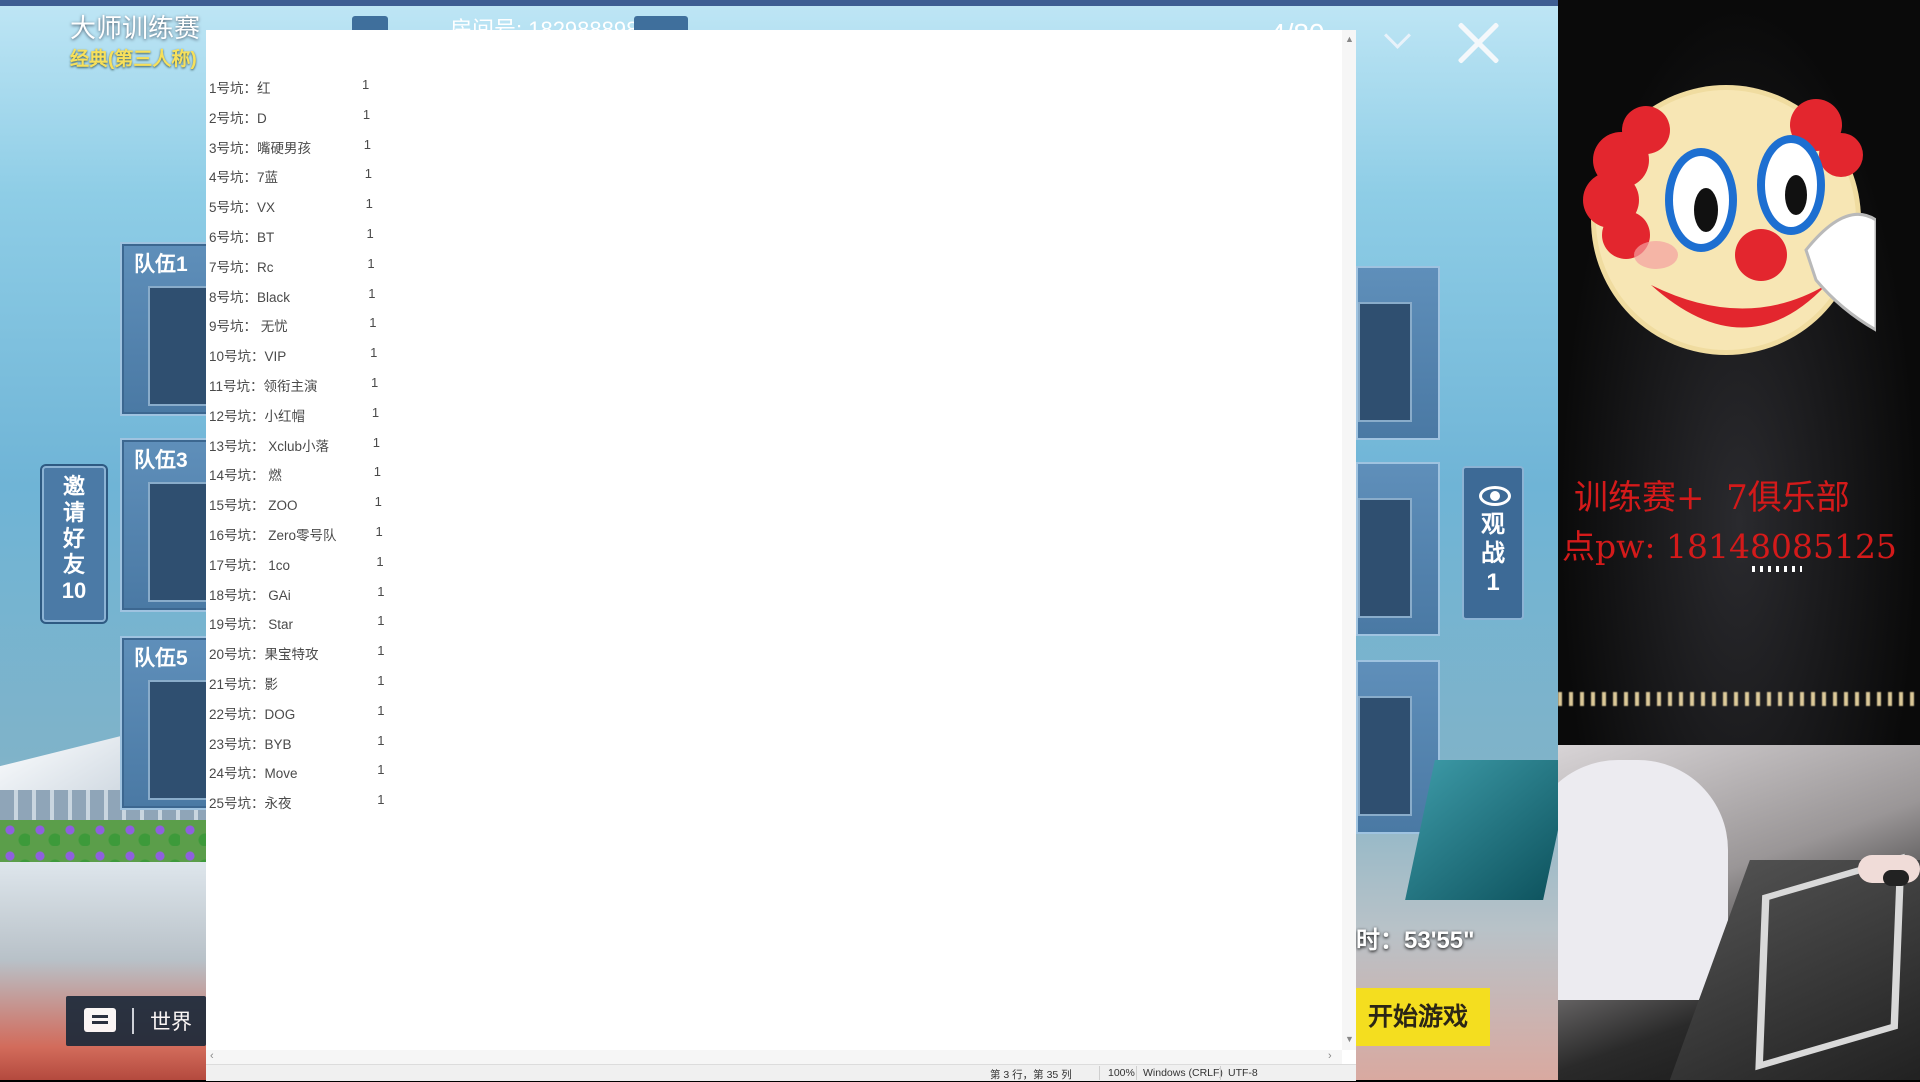 The image size is (1920, 1082). What do you see at coordinates (133, 59) in the screenshot?
I see `match-mode: 经典(第三人称)` at bounding box center [133, 59].